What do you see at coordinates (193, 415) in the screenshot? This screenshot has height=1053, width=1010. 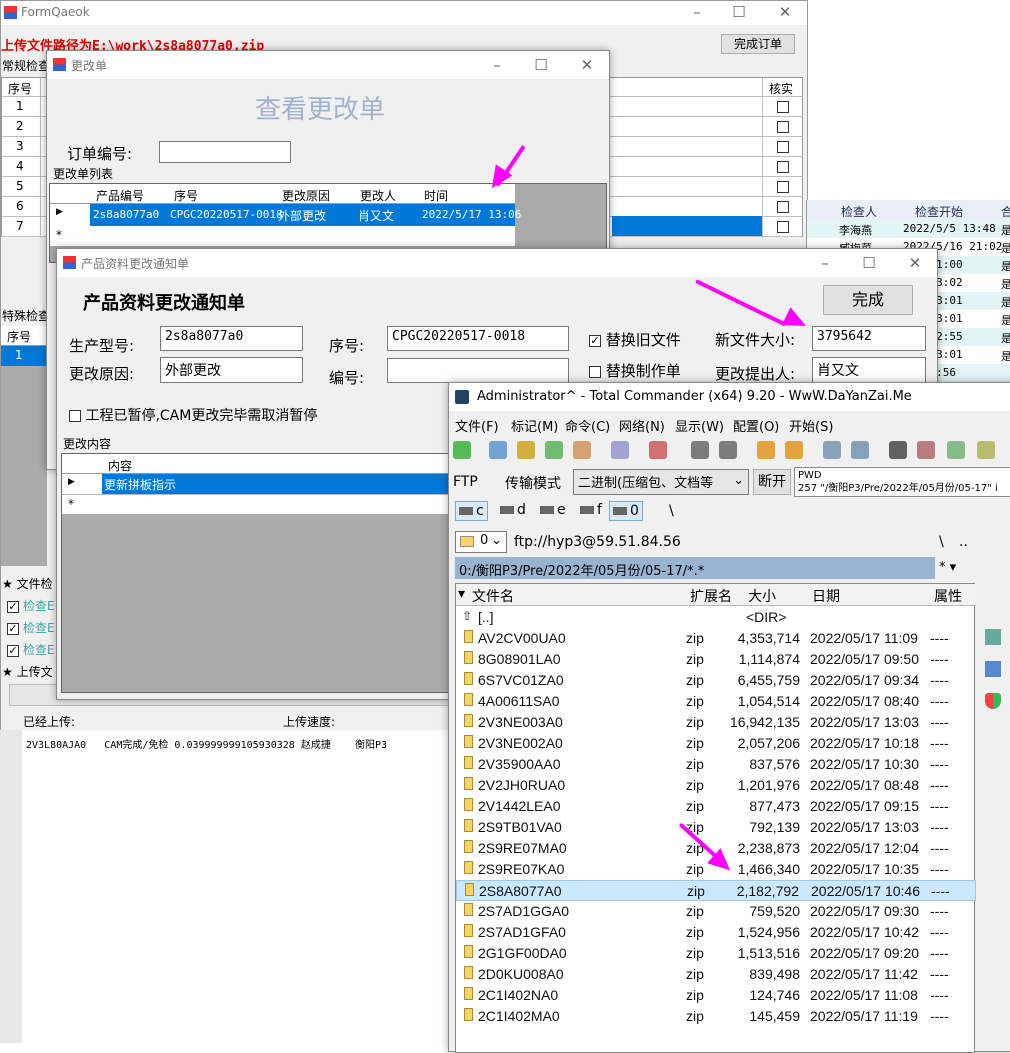 I see `paused-checkbox: 工程已暂停,CAM更改完毕需取消暂停` at bounding box center [193, 415].